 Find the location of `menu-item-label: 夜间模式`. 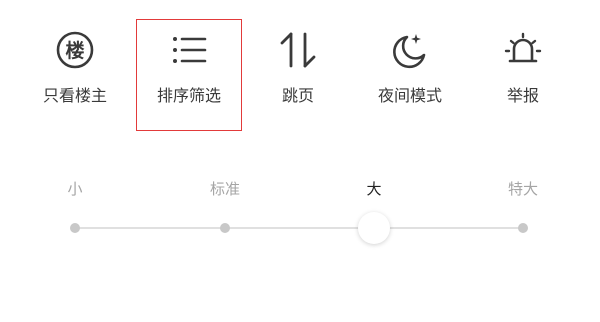

menu-item-label: 夜间模式 is located at coordinates (409, 95).